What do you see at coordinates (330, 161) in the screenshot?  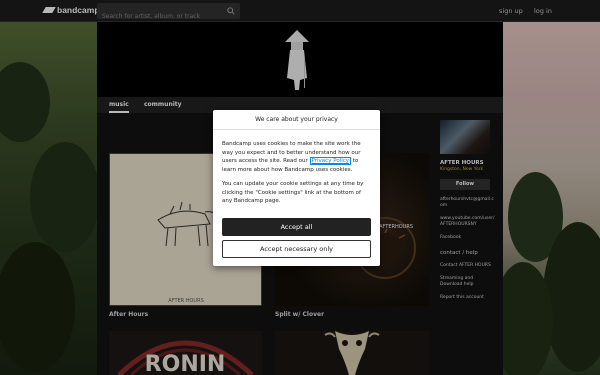 I see `privacy-policy-link: Privacy Policy` at bounding box center [330, 161].